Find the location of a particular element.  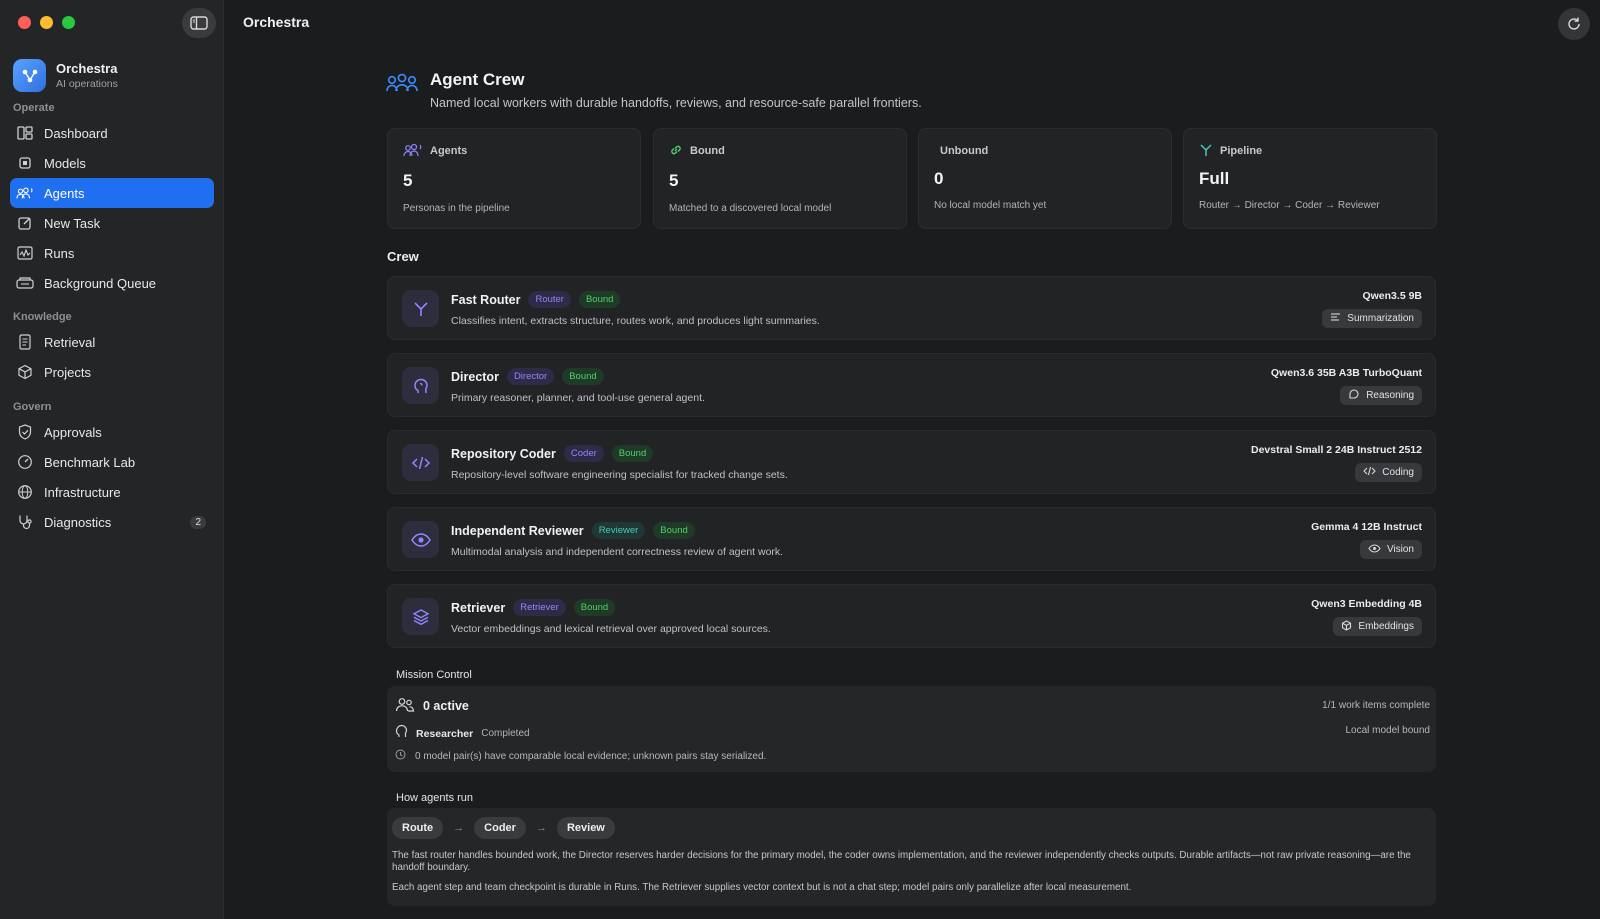

refresh-icon is located at coordinates (1574, 23).